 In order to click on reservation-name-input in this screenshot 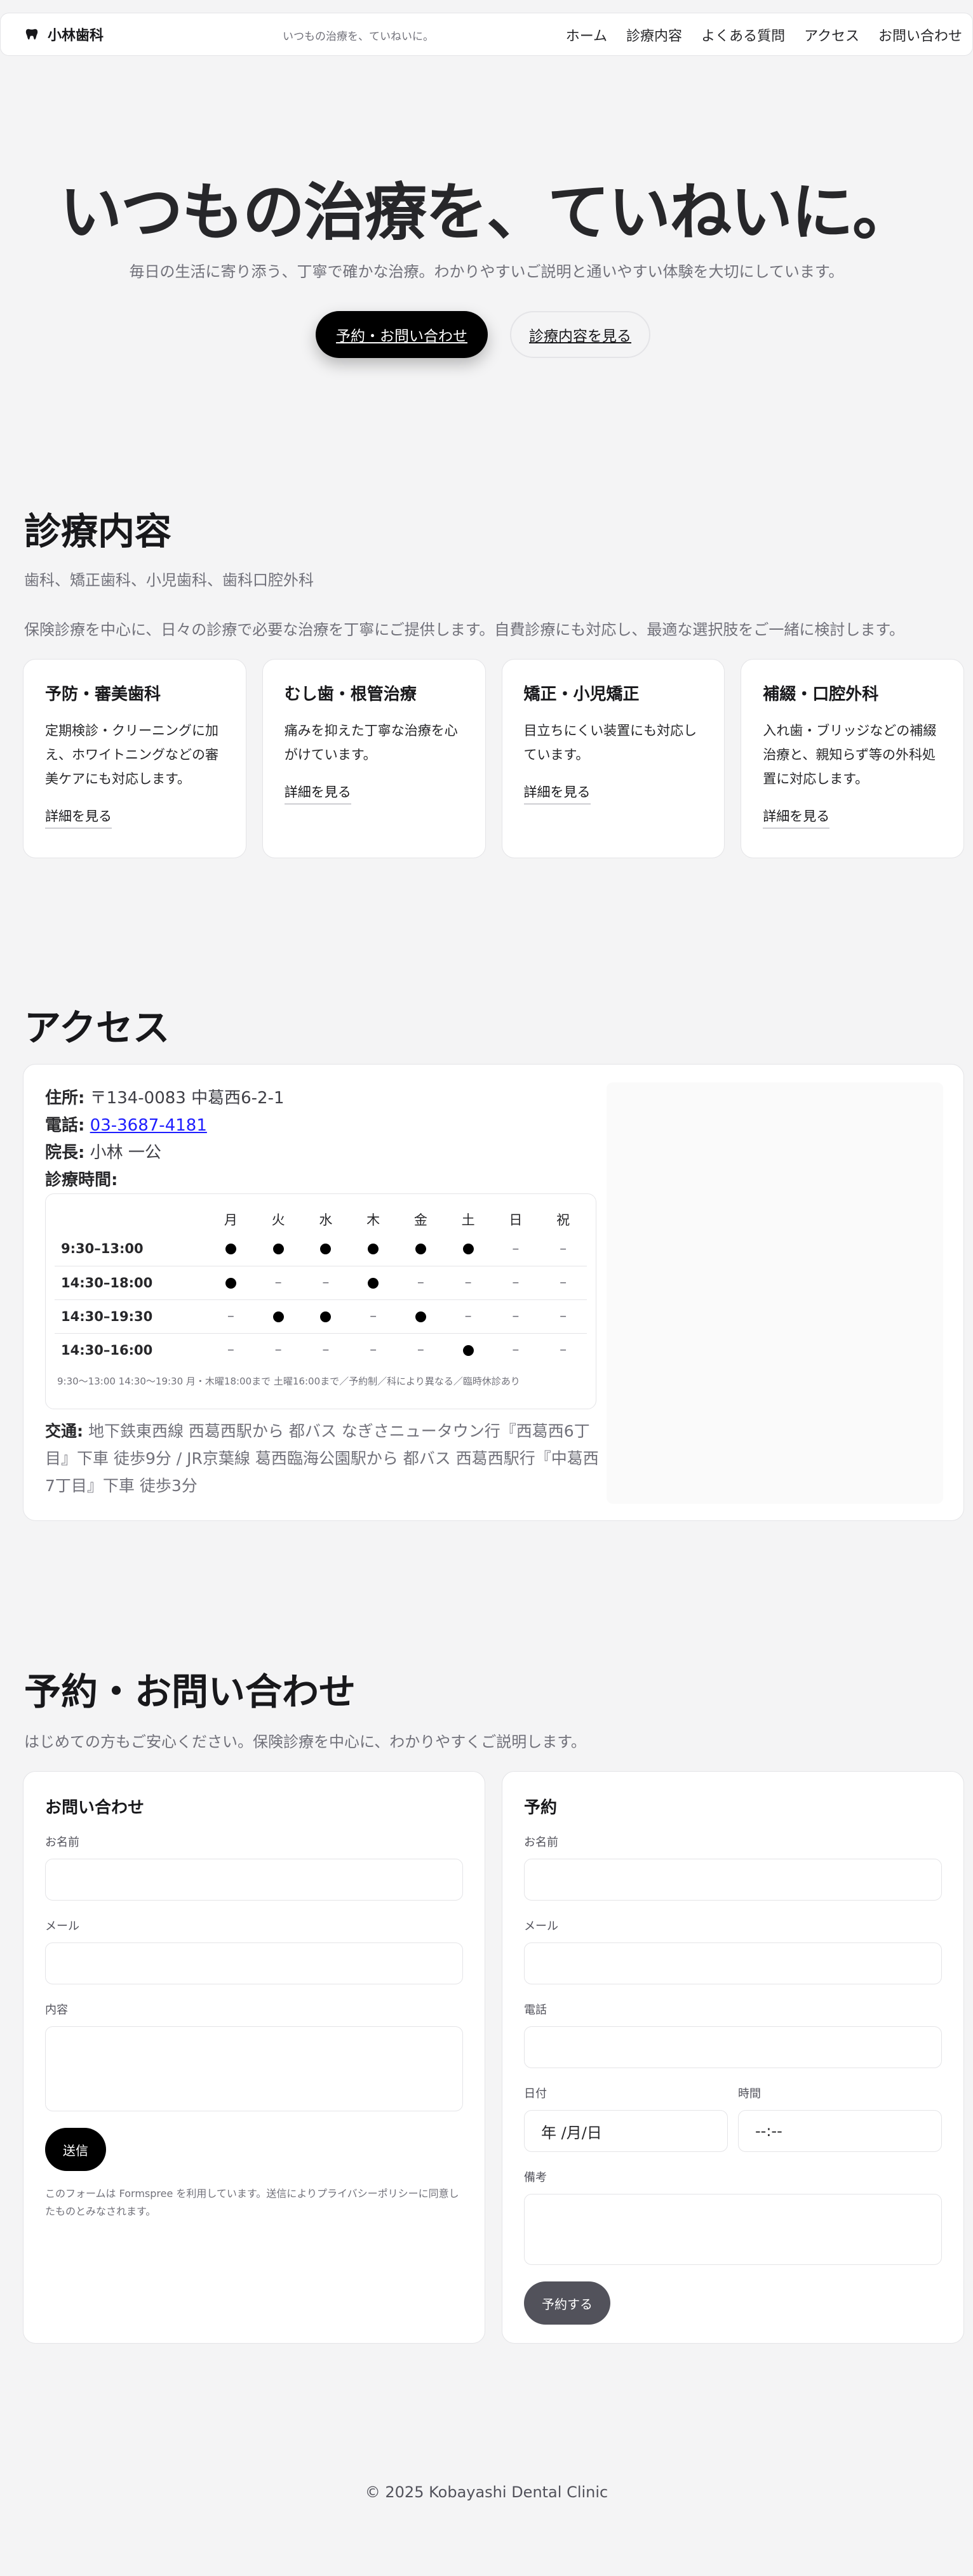, I will do `click(733, 1880)`.